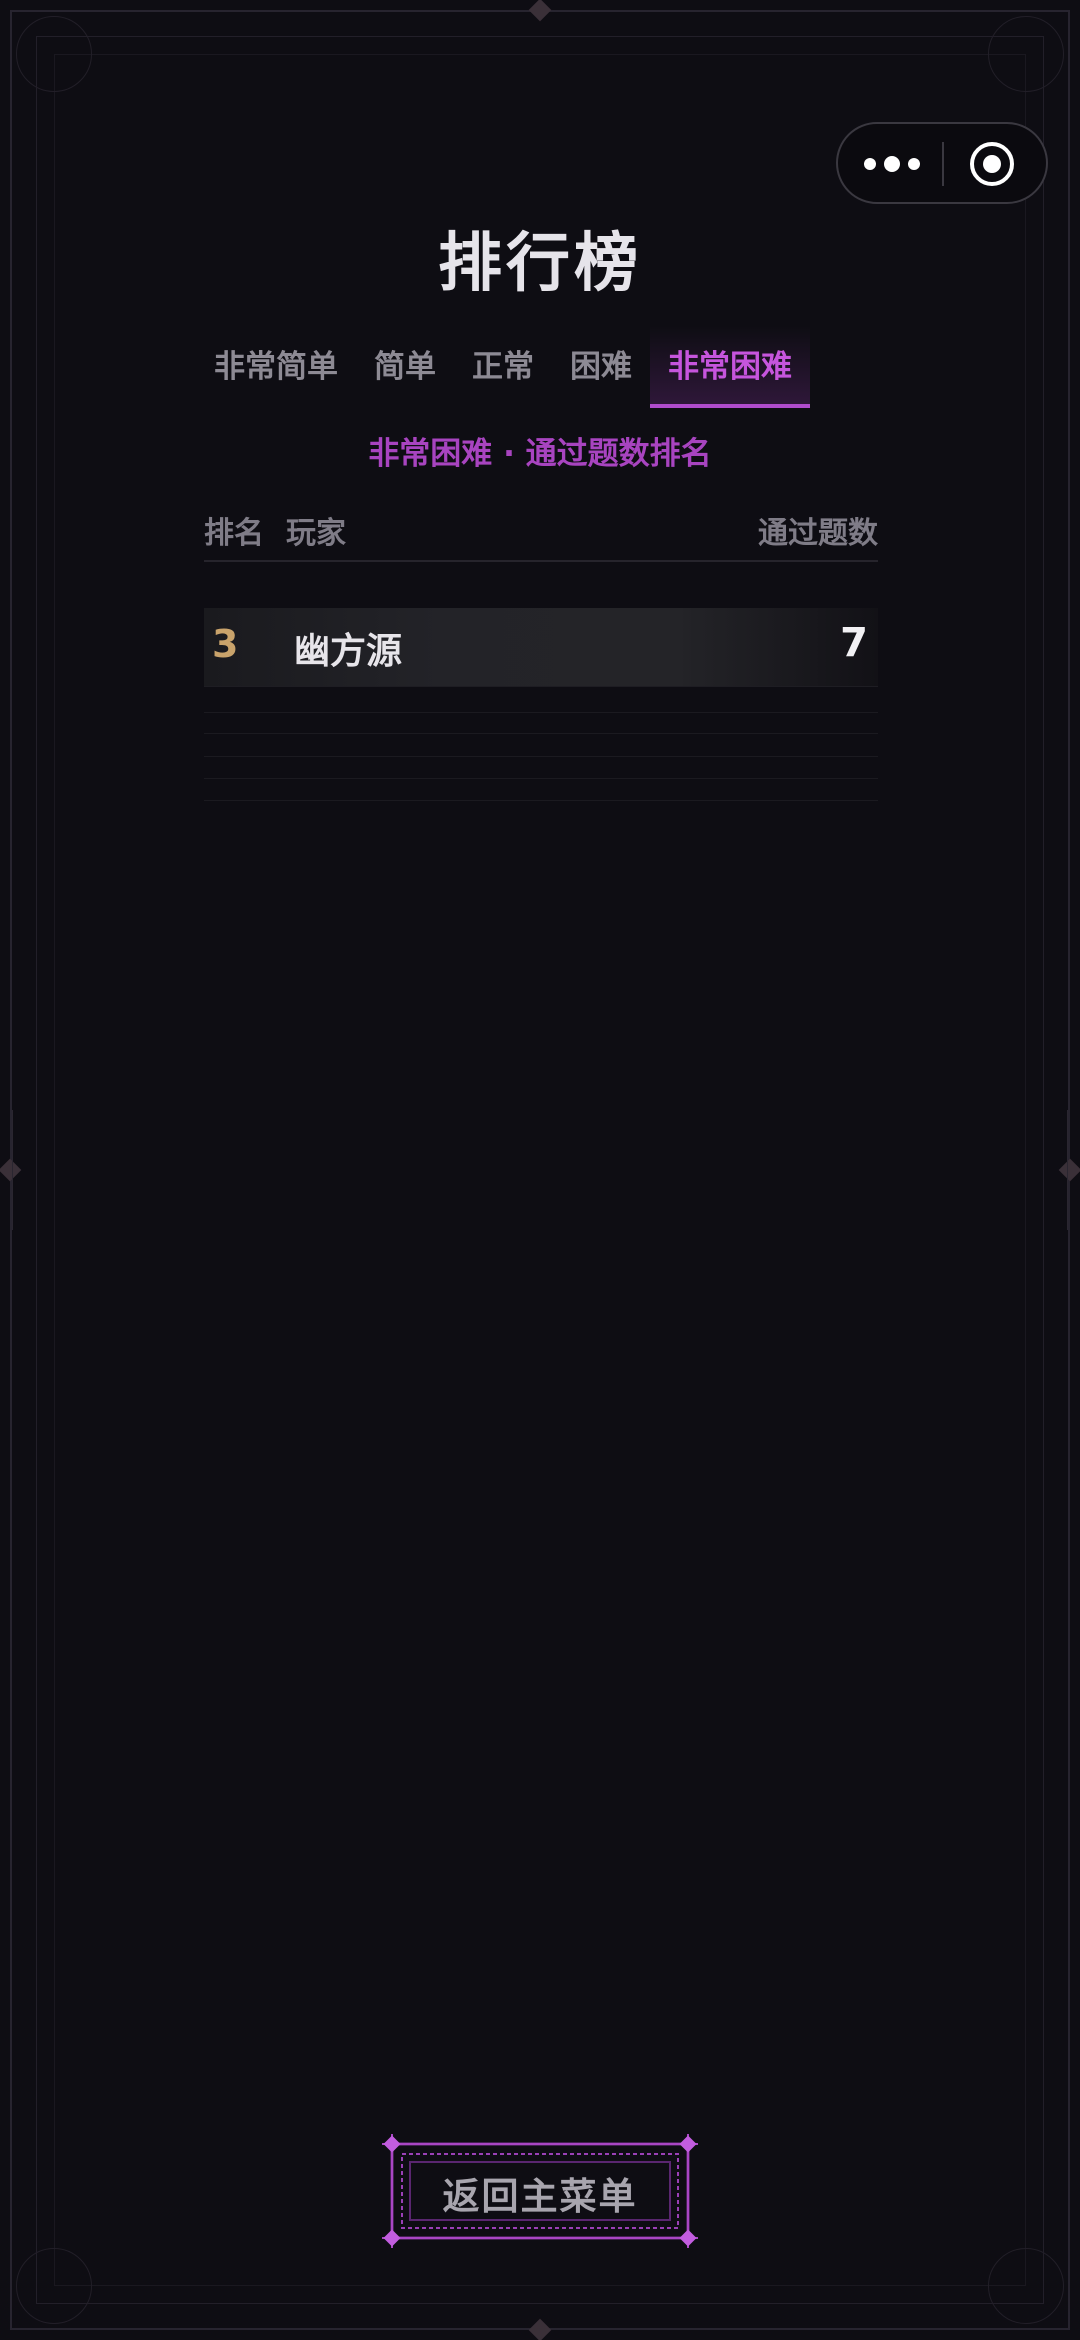  Describe the element at coordinates (541, 531) in the screenshot. I see `table-header: 排名 玩家 通过题数` at that location.